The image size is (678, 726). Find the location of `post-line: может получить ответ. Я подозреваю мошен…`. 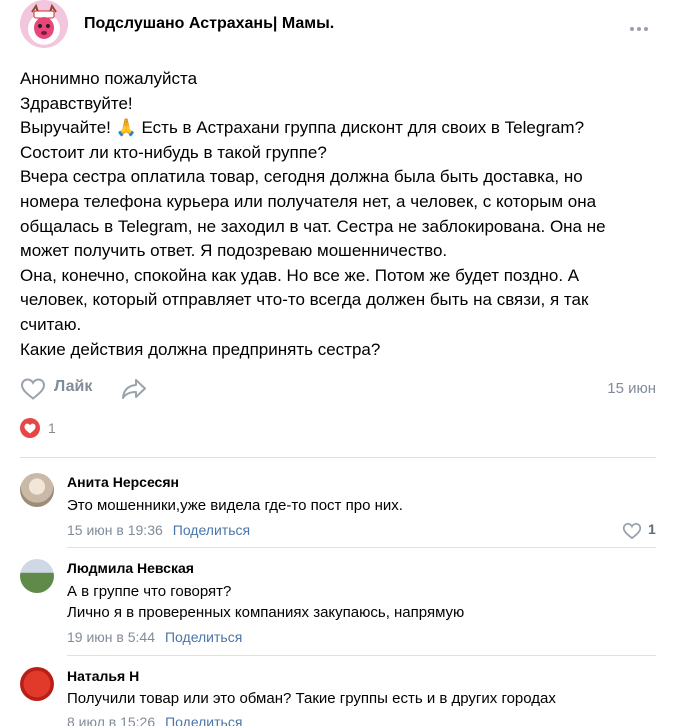

post-line: может получить ответ. Я подозреваю мошен… is located at coordinates (234, 251).